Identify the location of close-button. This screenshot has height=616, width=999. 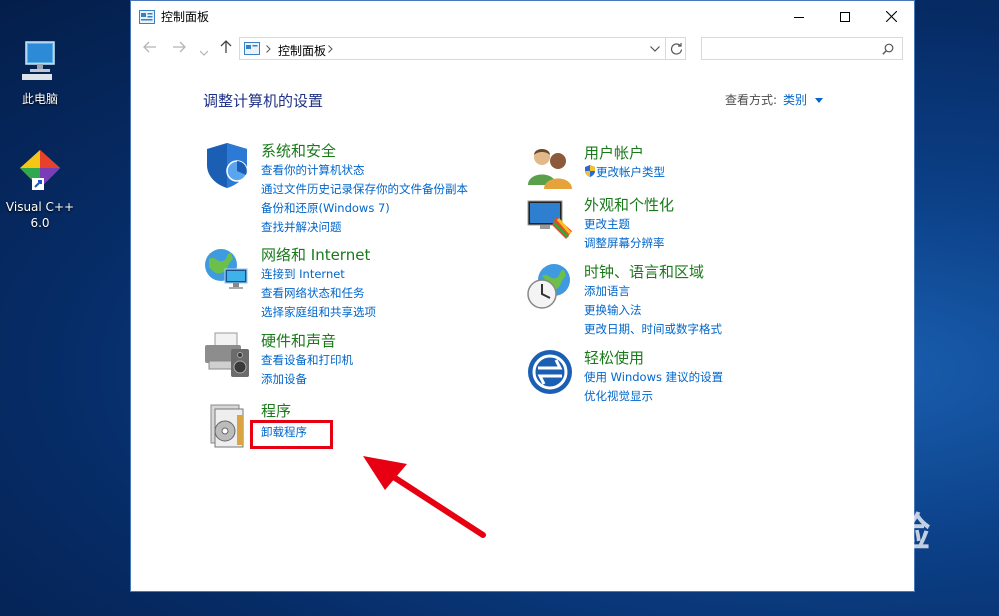
(891, 16).